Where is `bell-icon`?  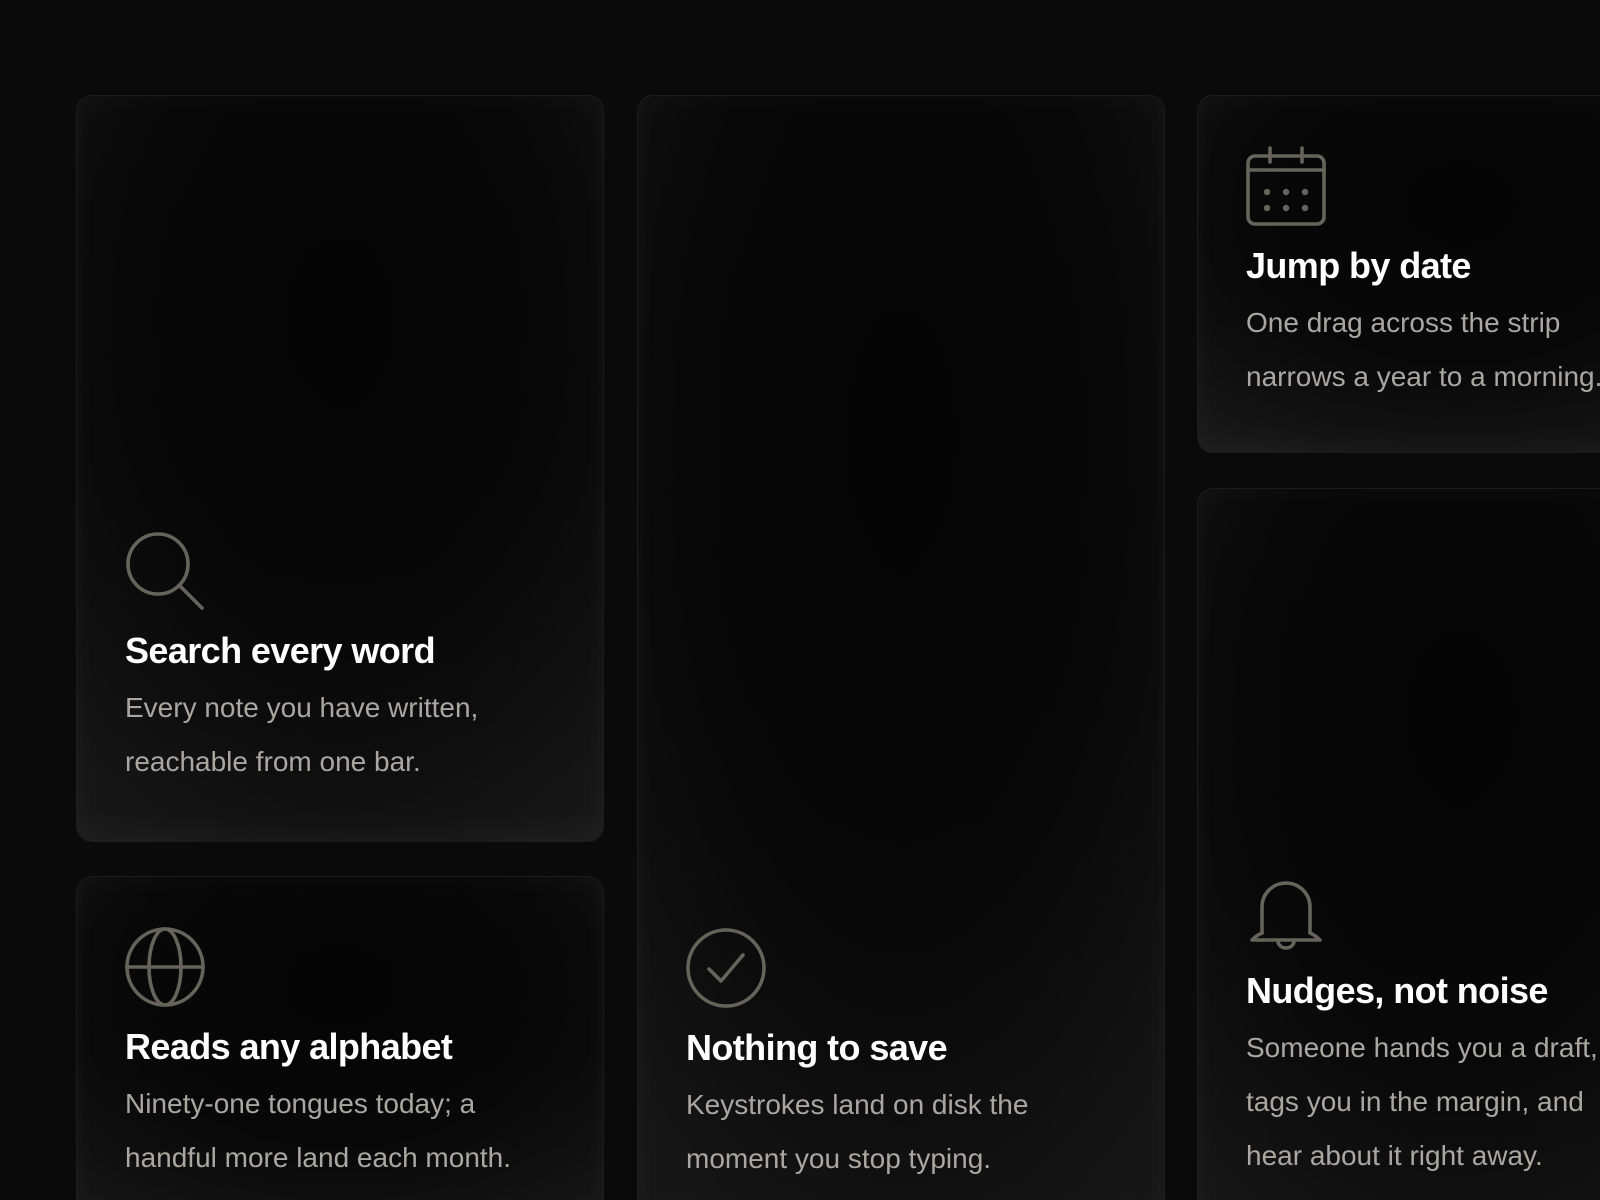 bell-icon is located at coordinates (1286, 911).